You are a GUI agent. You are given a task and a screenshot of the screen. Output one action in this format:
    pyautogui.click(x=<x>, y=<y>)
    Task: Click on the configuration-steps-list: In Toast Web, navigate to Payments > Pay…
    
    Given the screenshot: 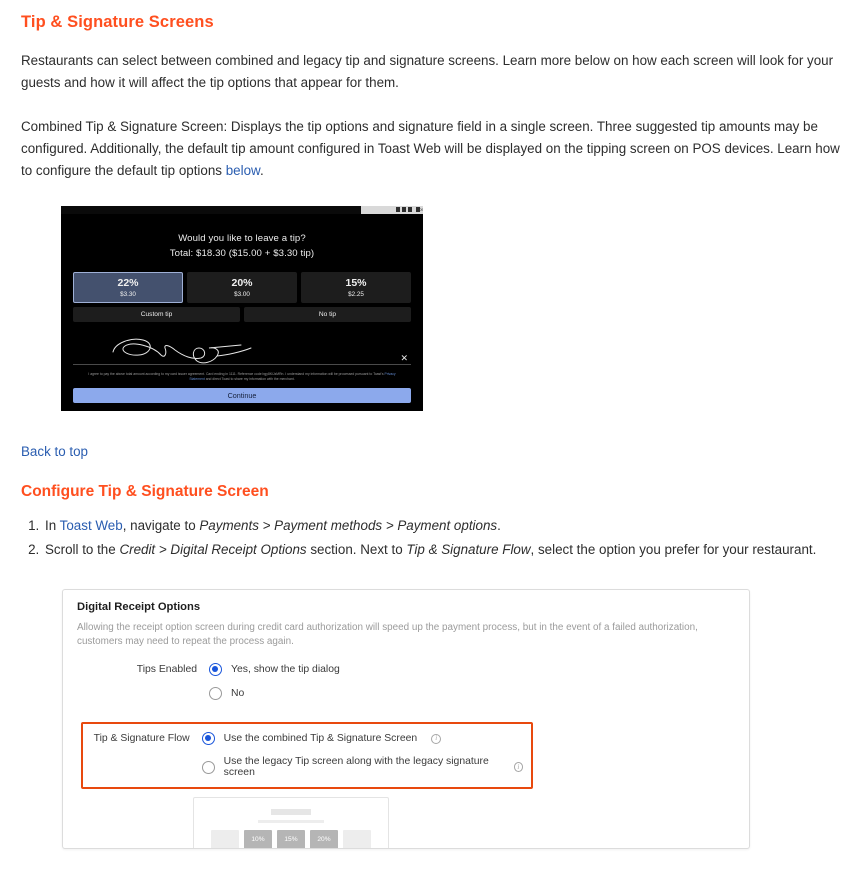 What is the action you would take?
    pyautogui.click(x=431, y=538)
    